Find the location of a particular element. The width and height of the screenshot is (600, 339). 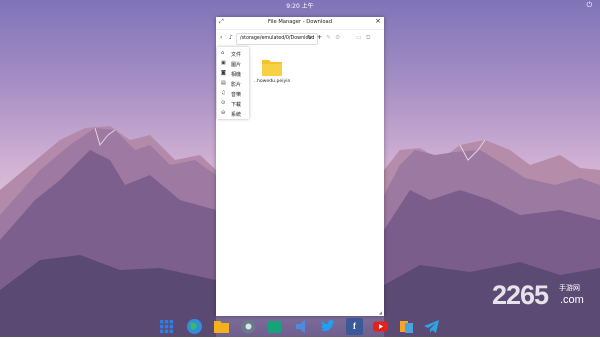

sidebar-item-label: 音樂 is located at coordinates (236, 94).